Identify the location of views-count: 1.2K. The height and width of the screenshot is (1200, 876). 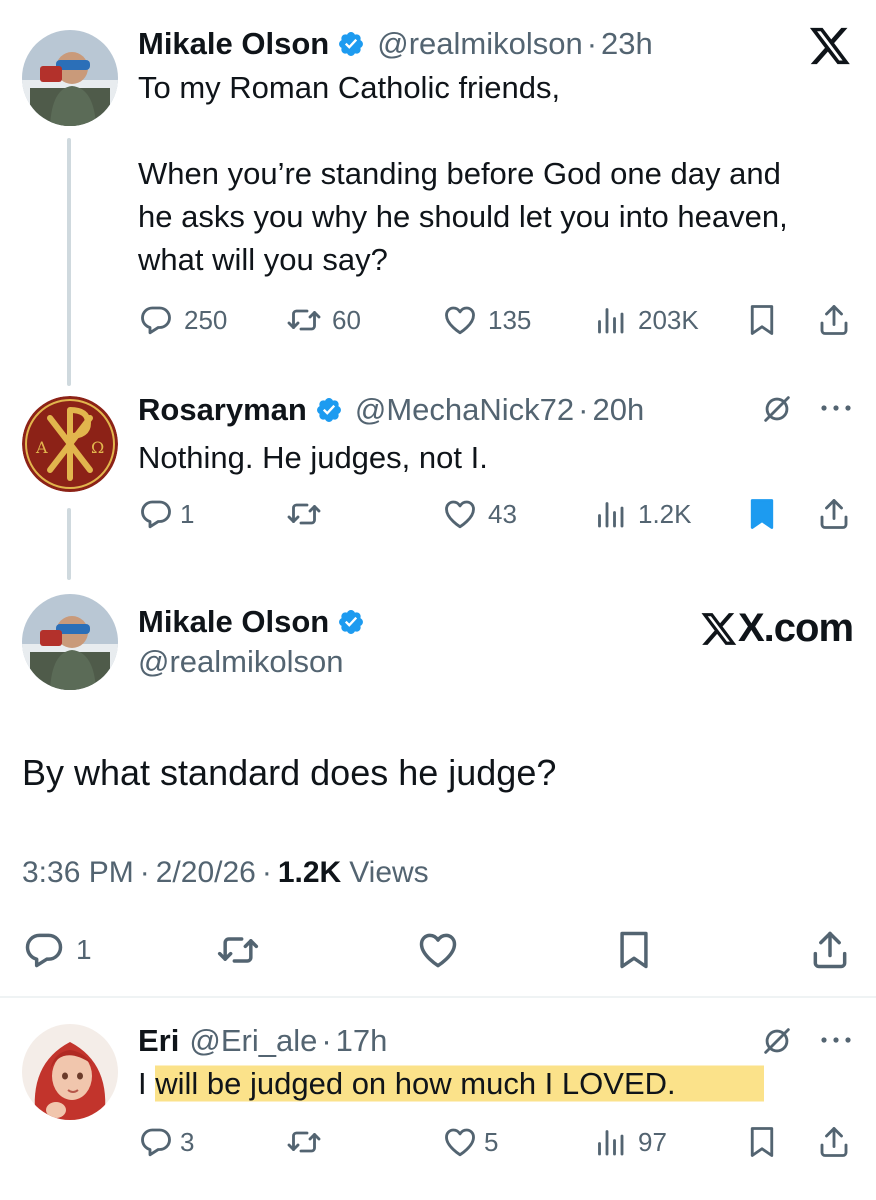
(309, 872).